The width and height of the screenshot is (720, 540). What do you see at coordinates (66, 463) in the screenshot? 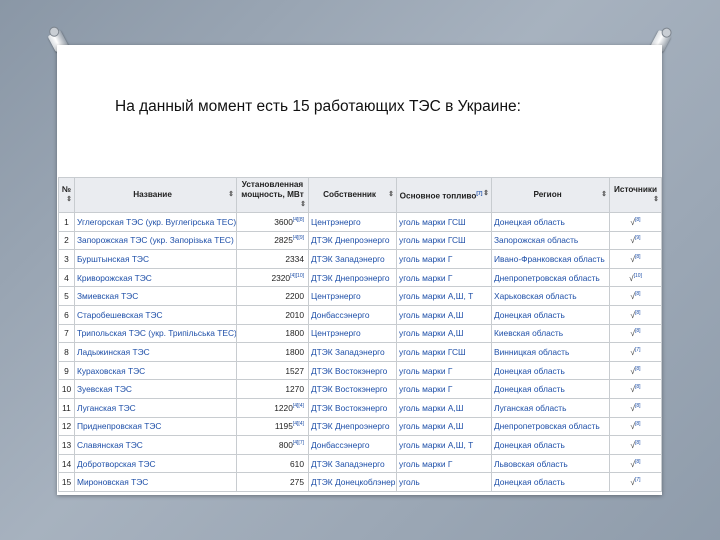
I see `row-number: 14` at bounding box center [66, 463].